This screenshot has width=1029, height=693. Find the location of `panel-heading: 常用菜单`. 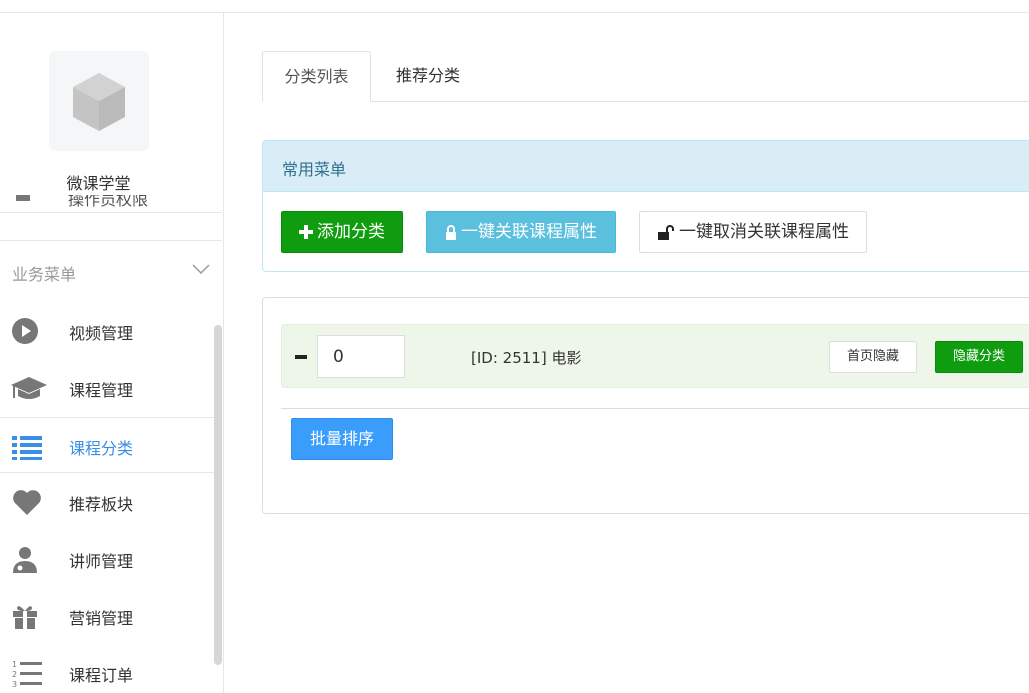

panel-heading: 常用菜单 is located at coordinates (646, 166).